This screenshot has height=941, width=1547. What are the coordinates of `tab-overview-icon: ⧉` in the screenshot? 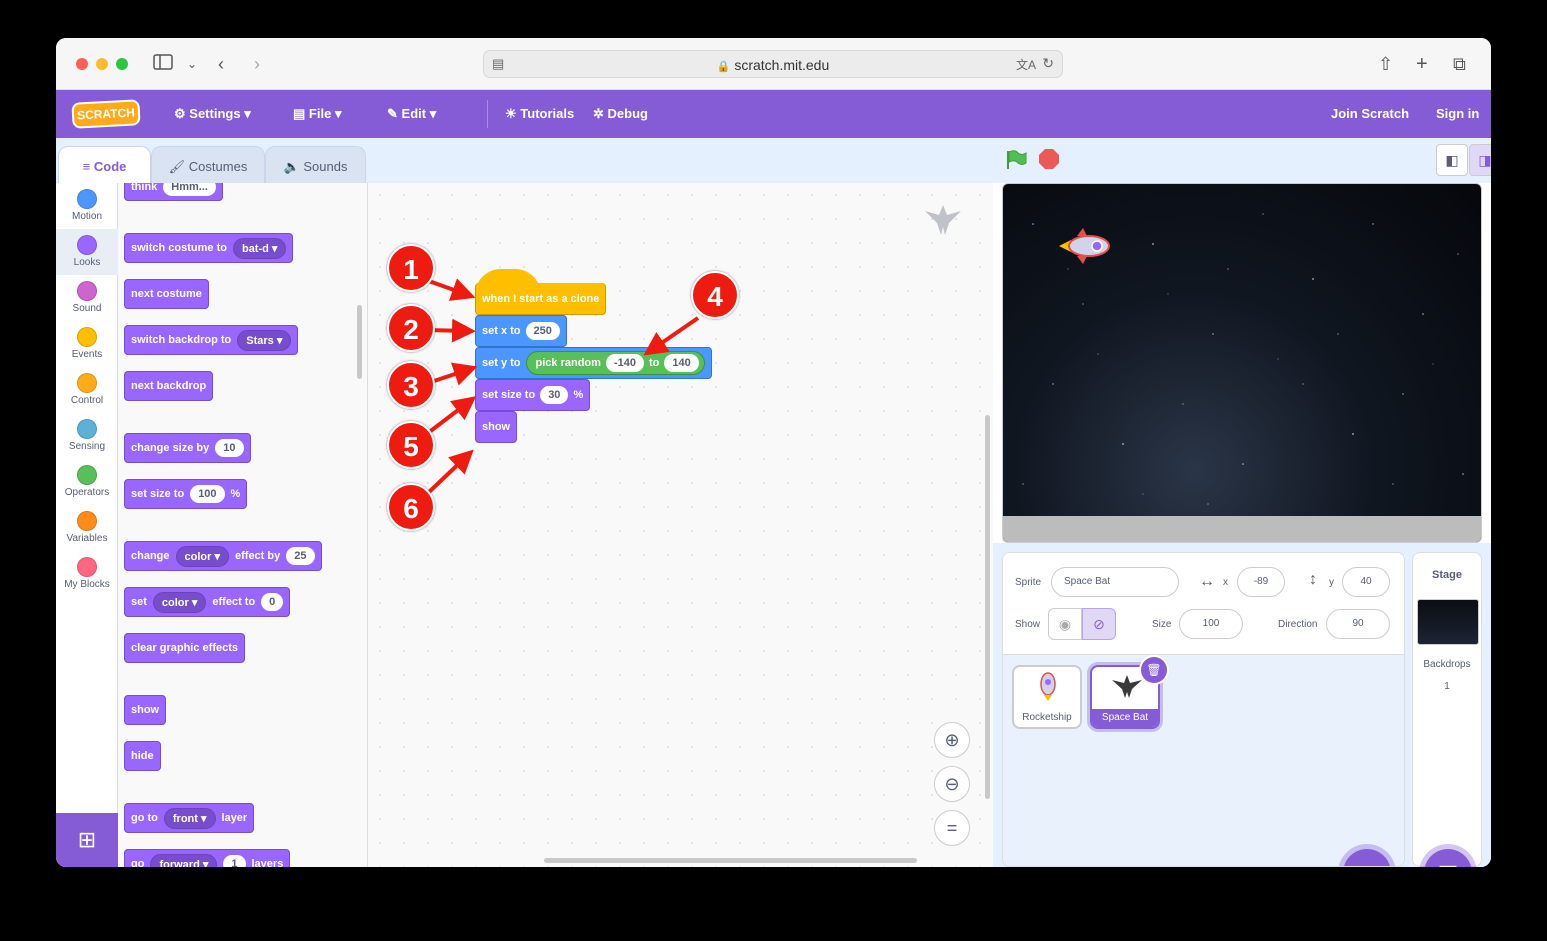 It's located at (1459, 64).